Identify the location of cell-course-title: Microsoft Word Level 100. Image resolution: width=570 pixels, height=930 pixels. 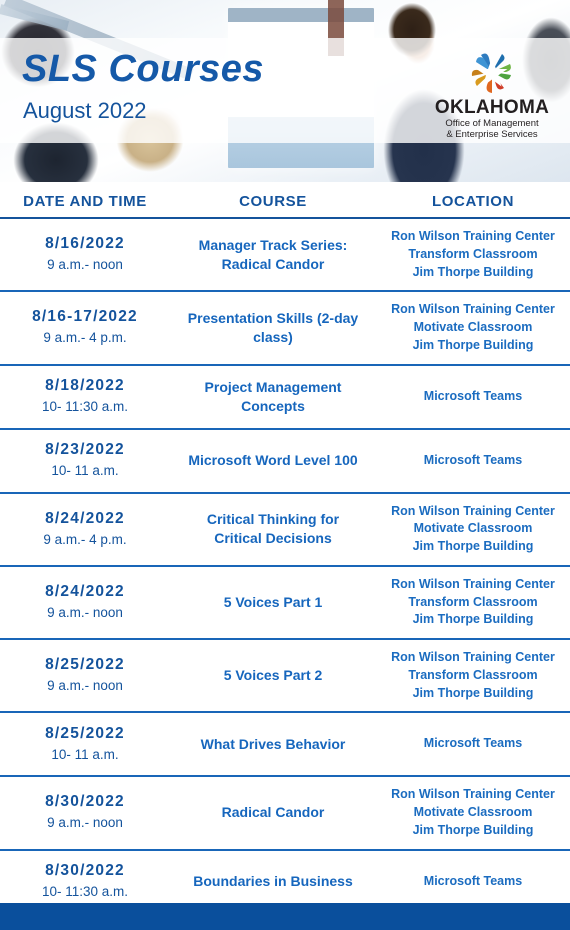
(273, 460).